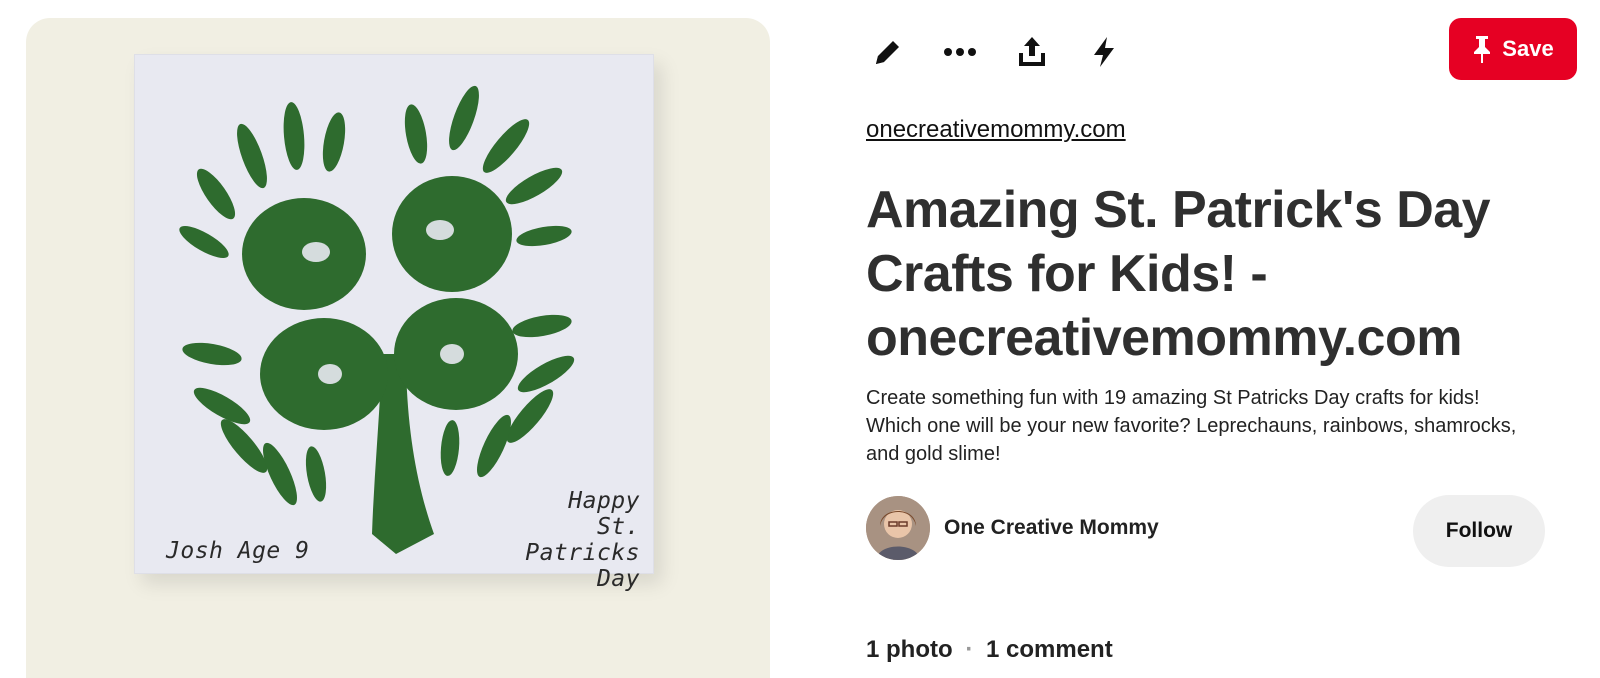 The height and width of the screenshot is (678, 1600). I want to click on more-options-button, so click(960, 52).